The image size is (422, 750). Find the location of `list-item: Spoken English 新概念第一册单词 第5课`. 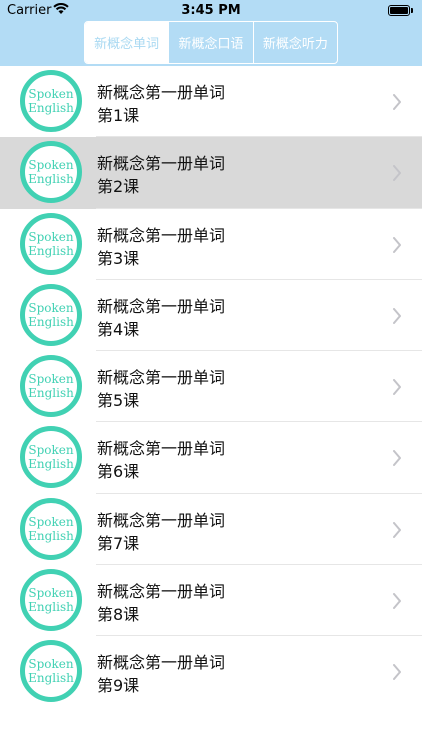

list-item: Spoken English 新概念第一册单词 第5课 is located at coordinates (211, 387).